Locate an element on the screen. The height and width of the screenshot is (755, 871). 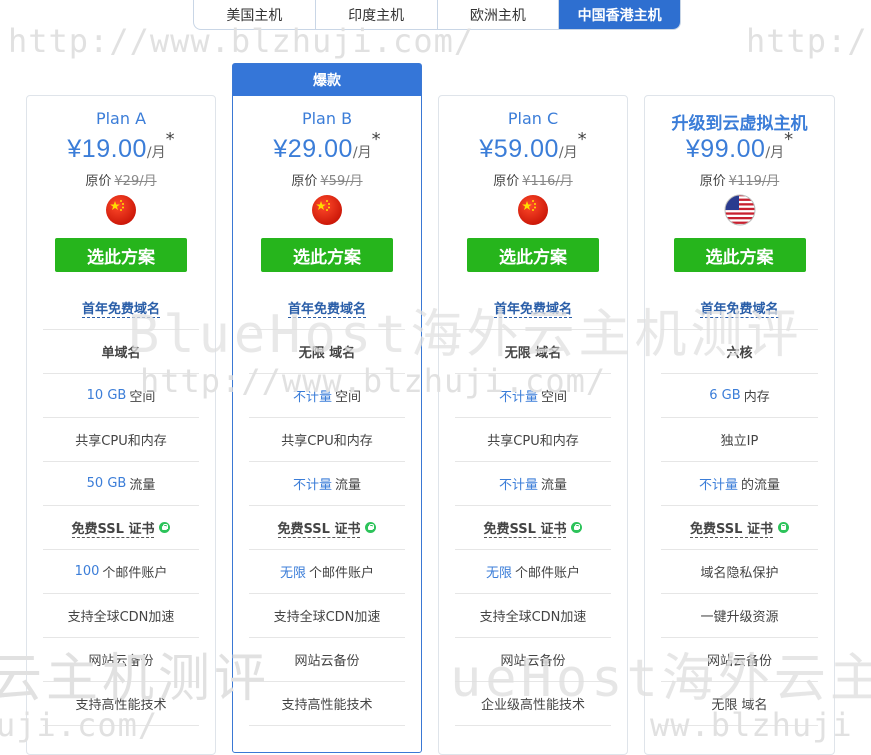
tab-0: 美国主机 is located at coordinates (255, 14).